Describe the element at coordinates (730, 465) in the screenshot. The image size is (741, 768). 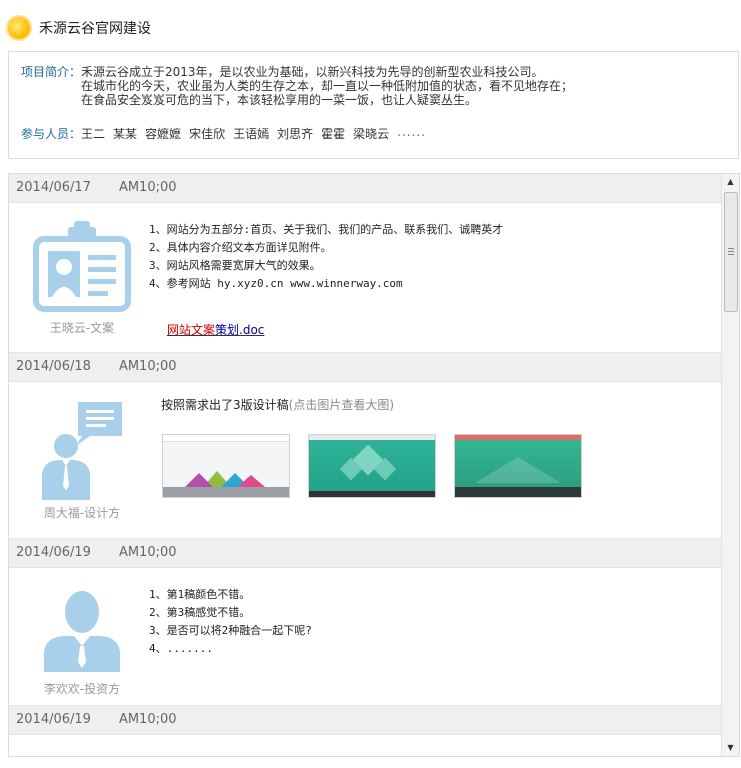
I see `vertical-scrollbar: ▲ ▼` at that location.